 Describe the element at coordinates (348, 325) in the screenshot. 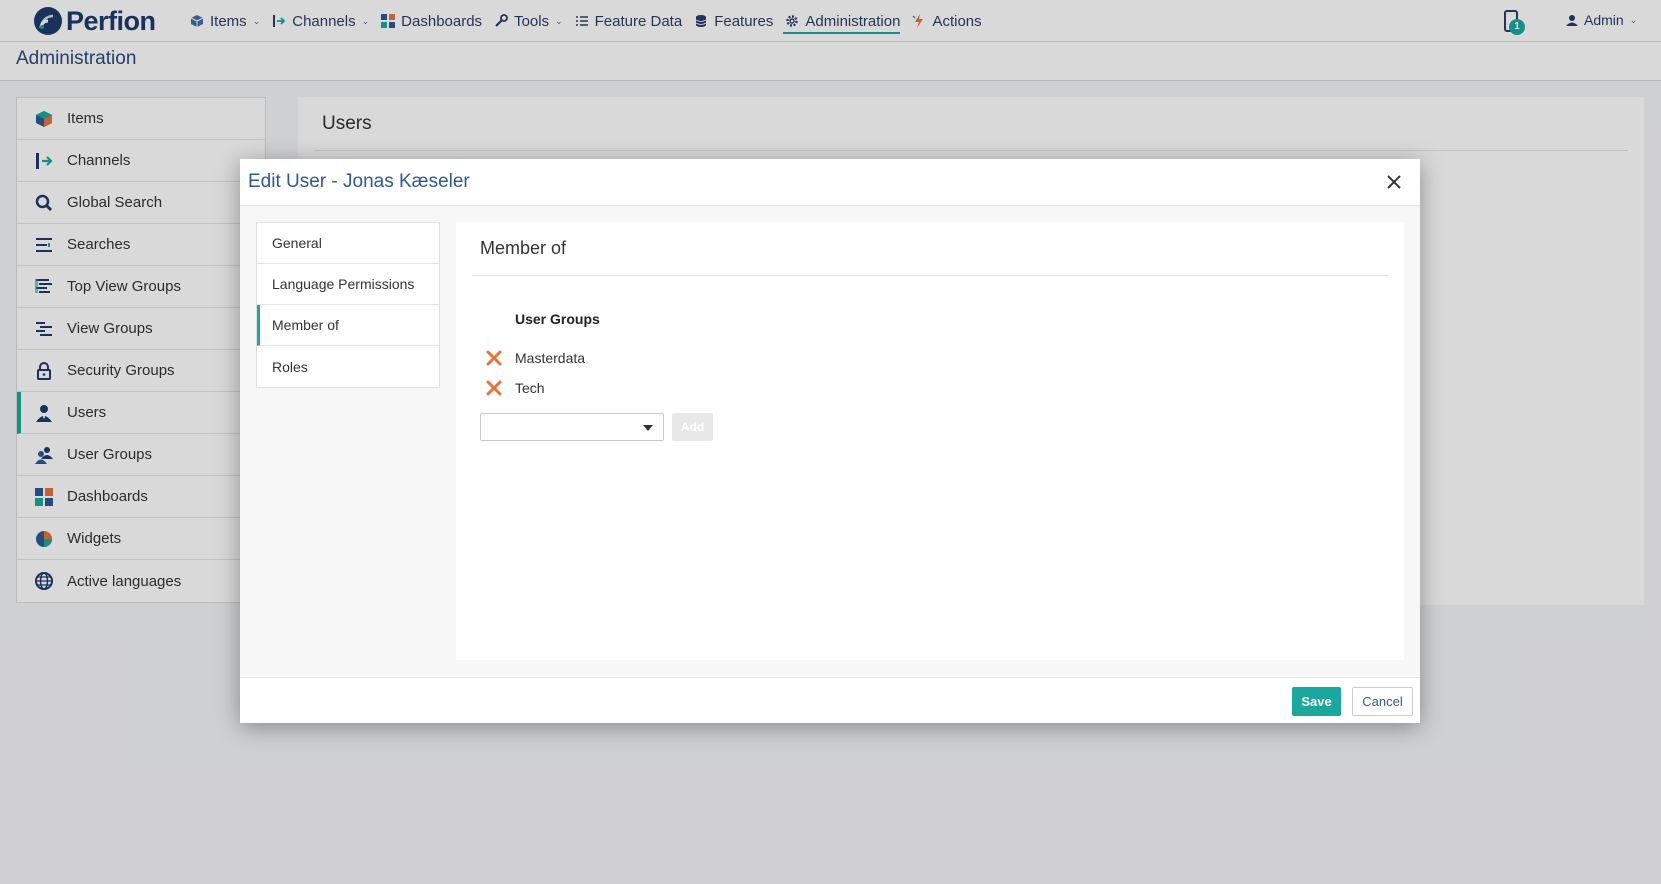

I see `tab-member-of: Member of` at that location.